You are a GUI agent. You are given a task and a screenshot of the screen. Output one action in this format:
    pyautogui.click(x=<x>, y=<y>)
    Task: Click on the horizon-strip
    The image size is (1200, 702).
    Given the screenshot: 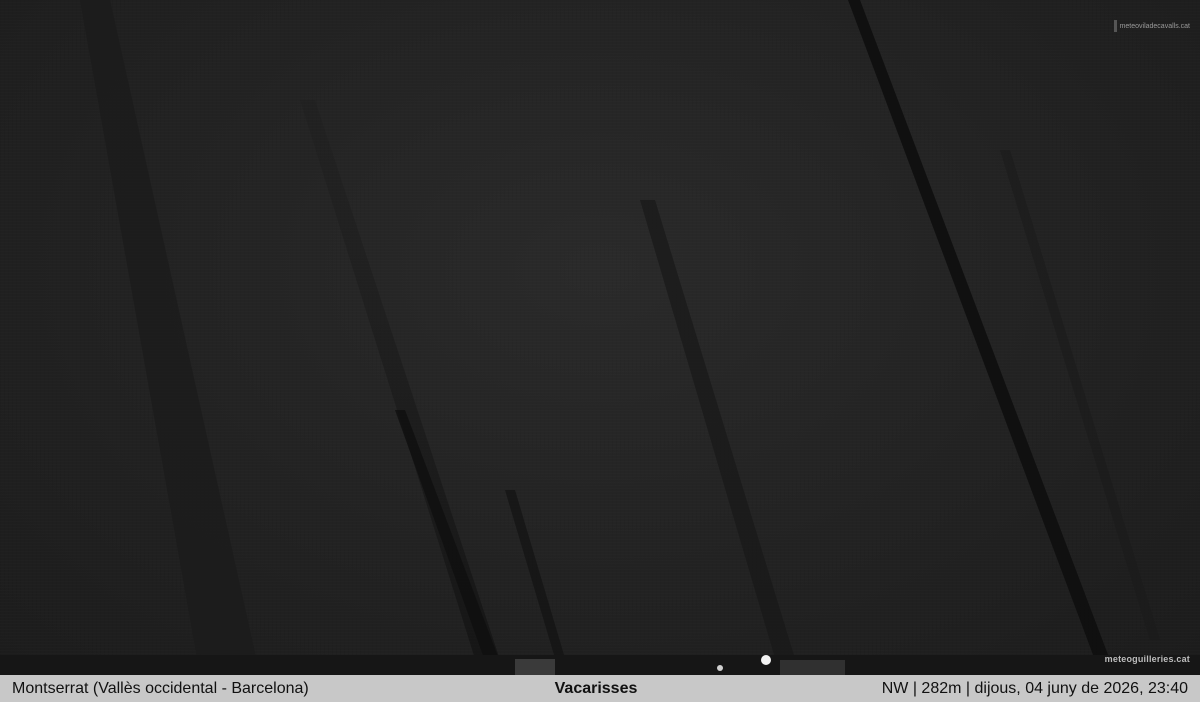 What is the action you would take?
    pyautogui.click(x=600, y=665)
    